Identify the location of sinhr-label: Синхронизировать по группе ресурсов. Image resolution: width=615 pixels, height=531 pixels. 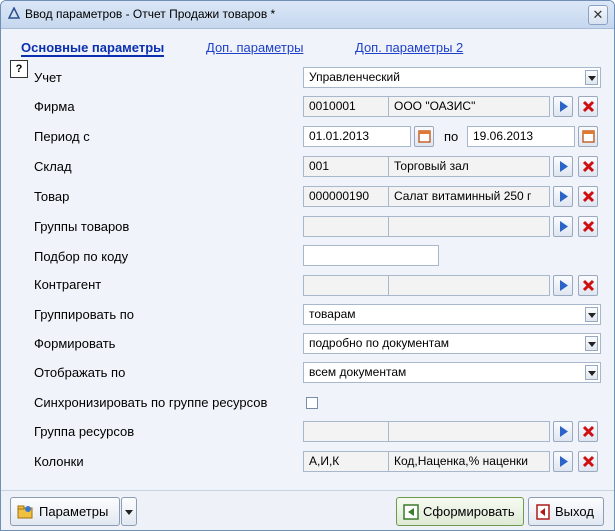
(151, 402).